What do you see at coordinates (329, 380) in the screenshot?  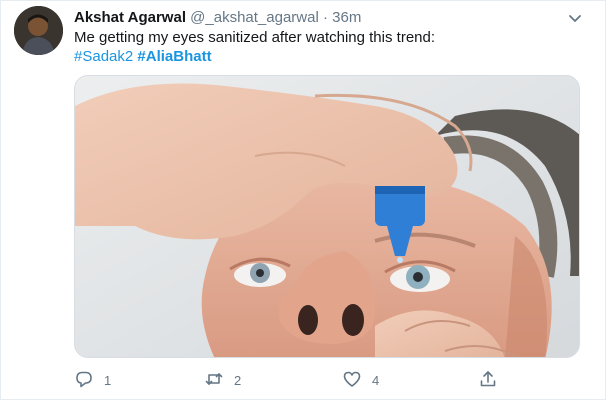 I see `tweet-actions: 1 2 4` at bounding box center [329, 380].